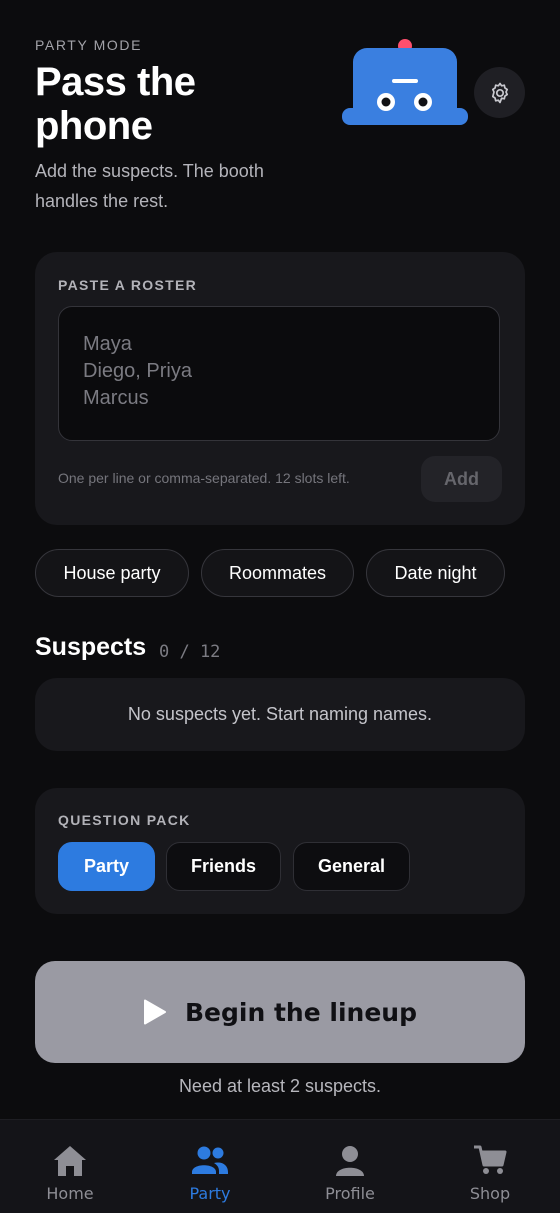 This screenshot has height=1213, width=560. What do you see at coordinates (89, 45) in the screenshot?
I see `eyebrow-label: PARTY MODE` at bounding box center [89, 45].